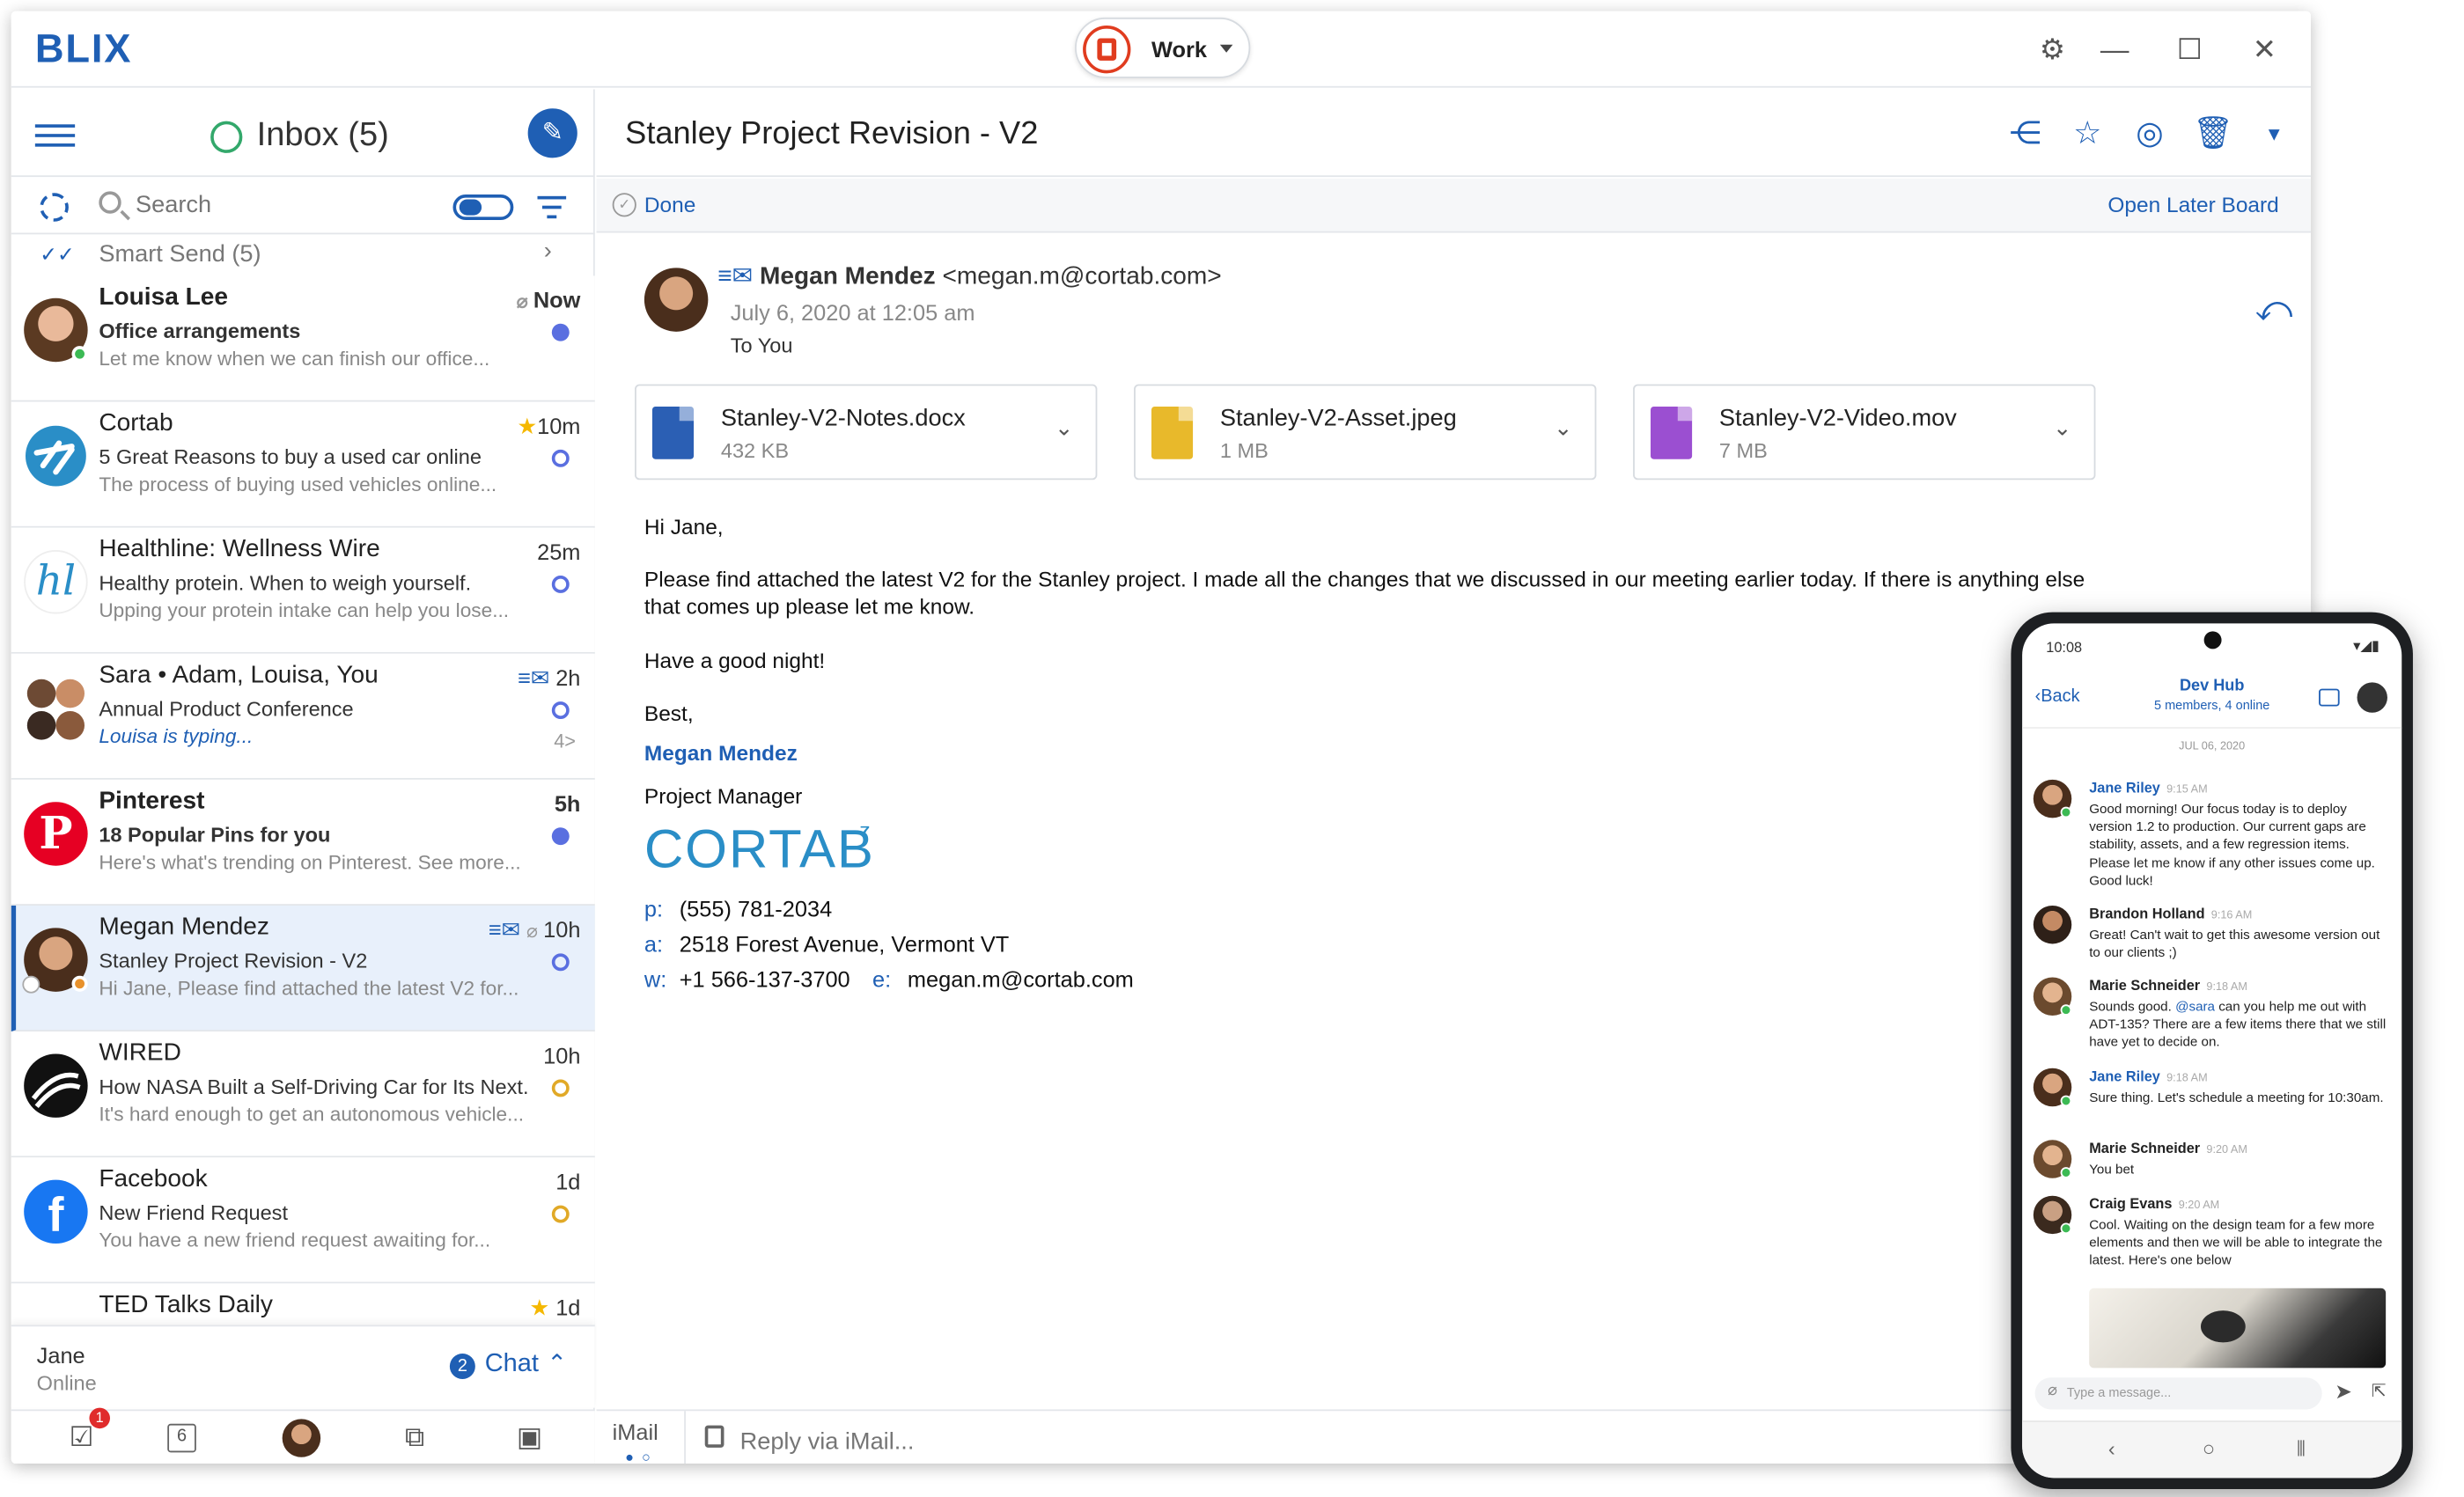 The height and width of the screenshot is (1497, 2464). I want to click on email-time: 1d, so click(568, 1181).